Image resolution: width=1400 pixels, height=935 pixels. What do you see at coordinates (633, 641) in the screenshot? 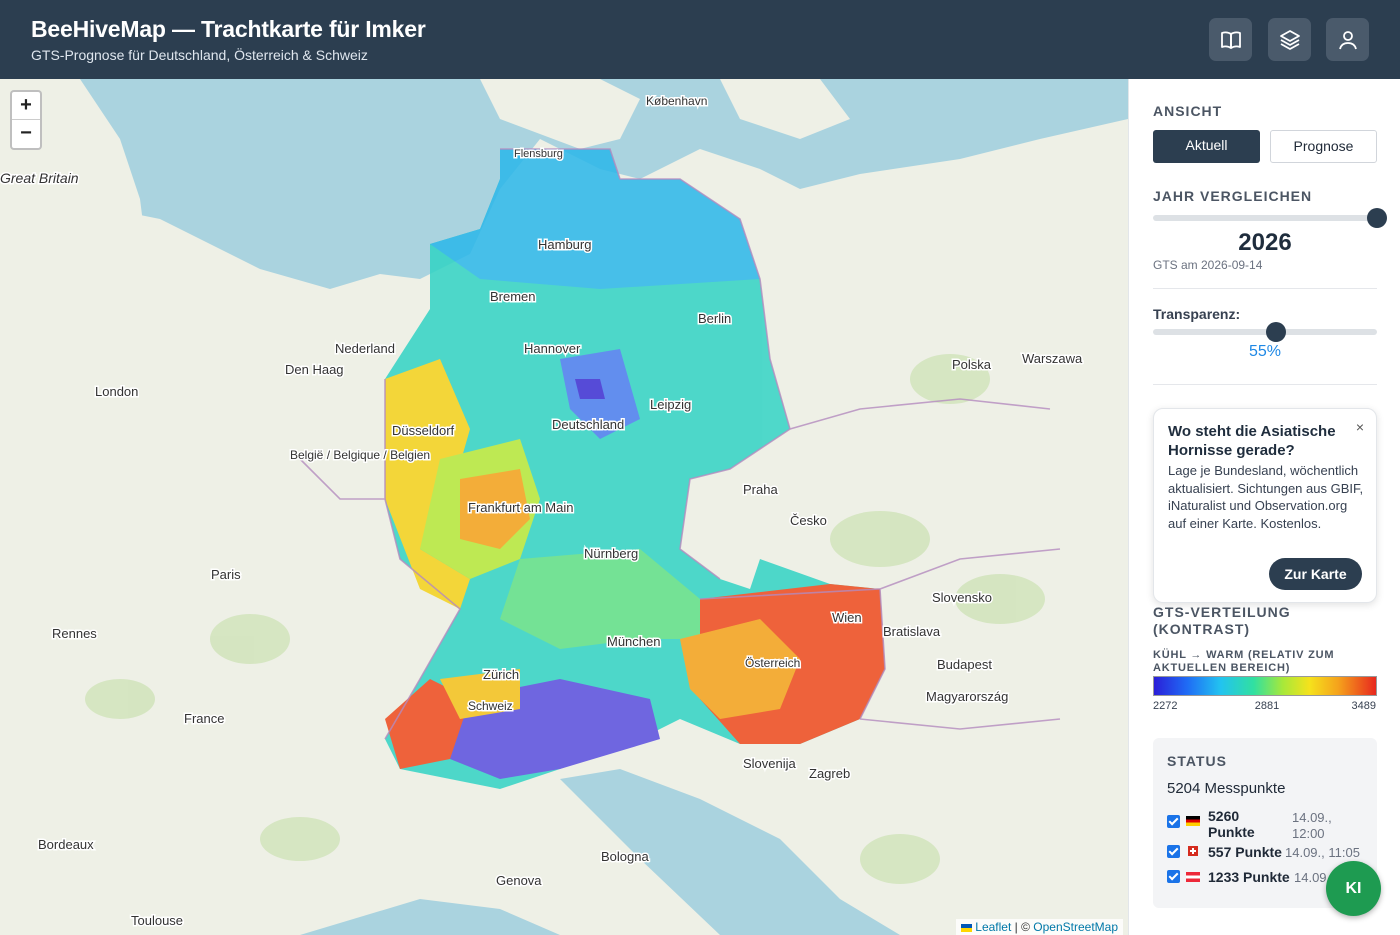
I see `map-label-munchen: München` at bounding box center [633, 641].